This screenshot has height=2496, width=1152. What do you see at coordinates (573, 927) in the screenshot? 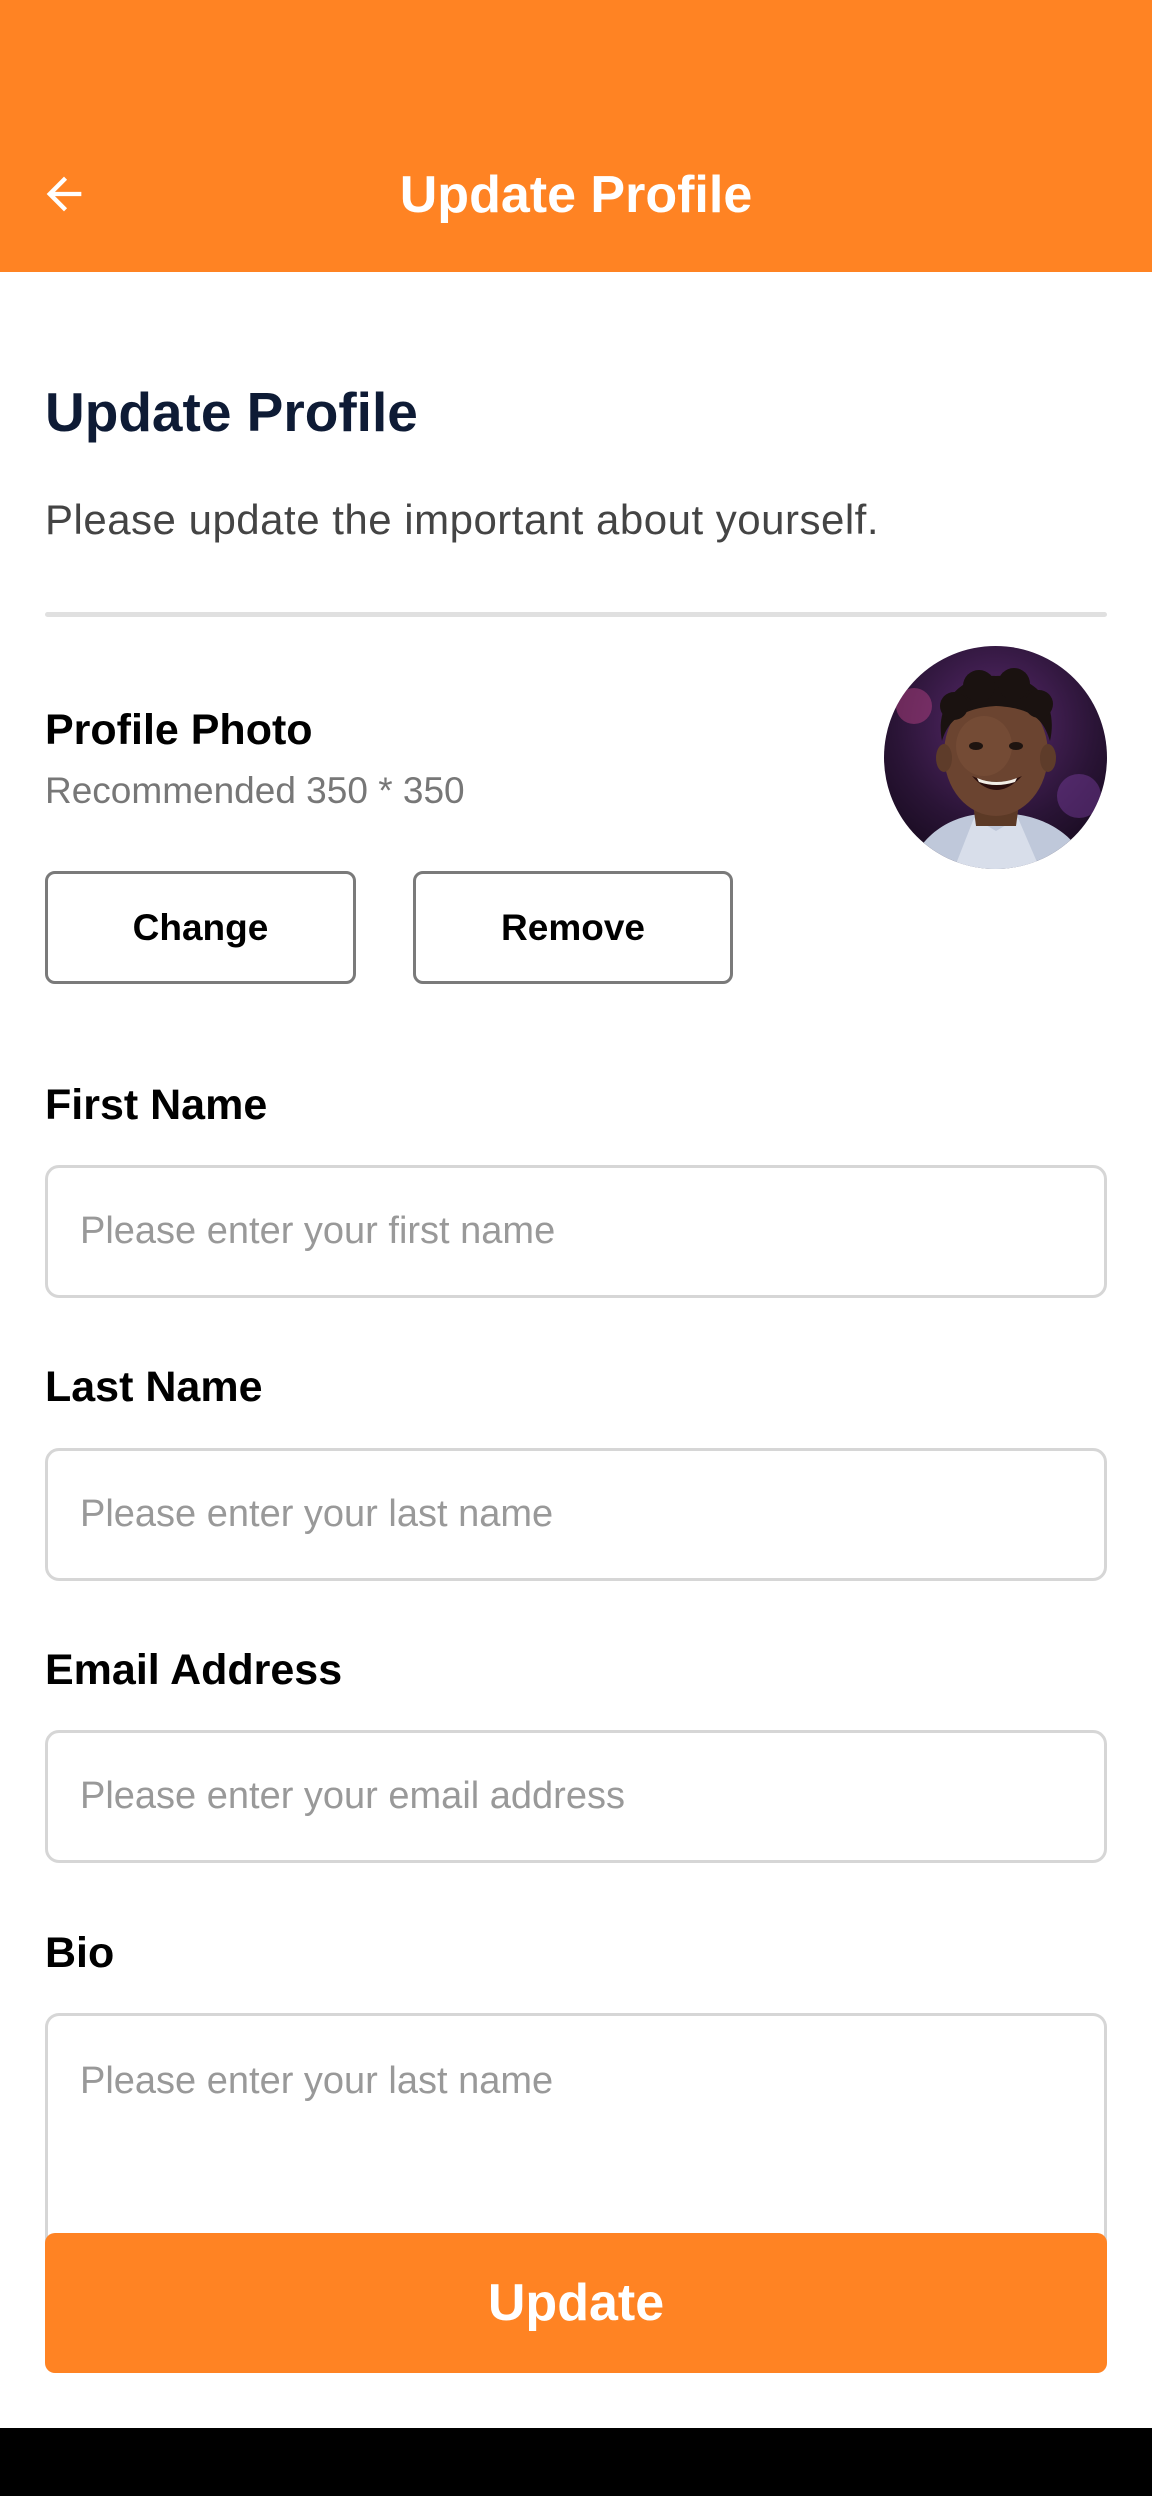
I see `remove-photo-button: Remove` at bounding box center [573, 927].